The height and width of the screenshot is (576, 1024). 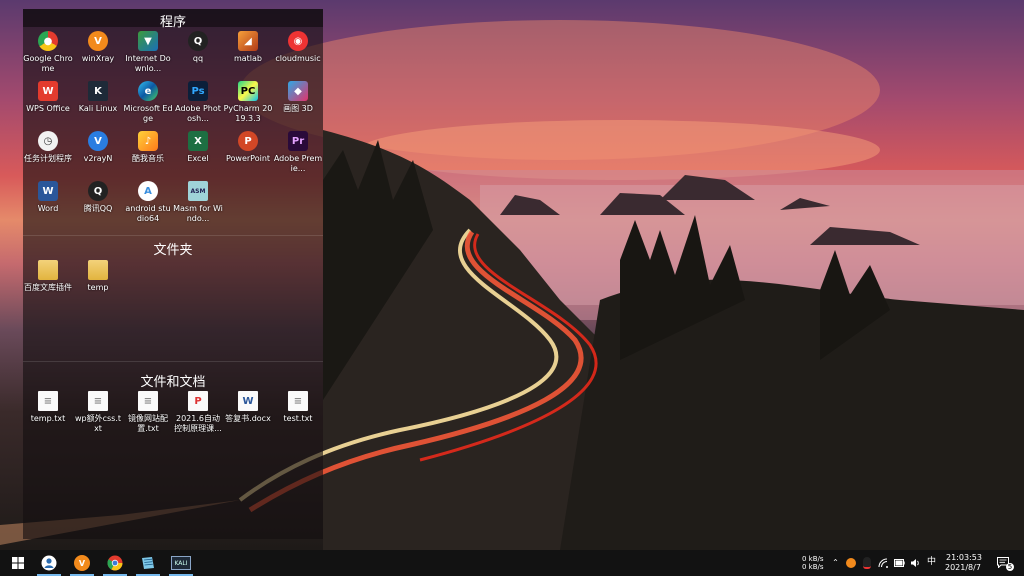 What do you see at coordinates (883, 562) in the screenshot?
I see `wifi-icon` at bounding box center [883, 562].